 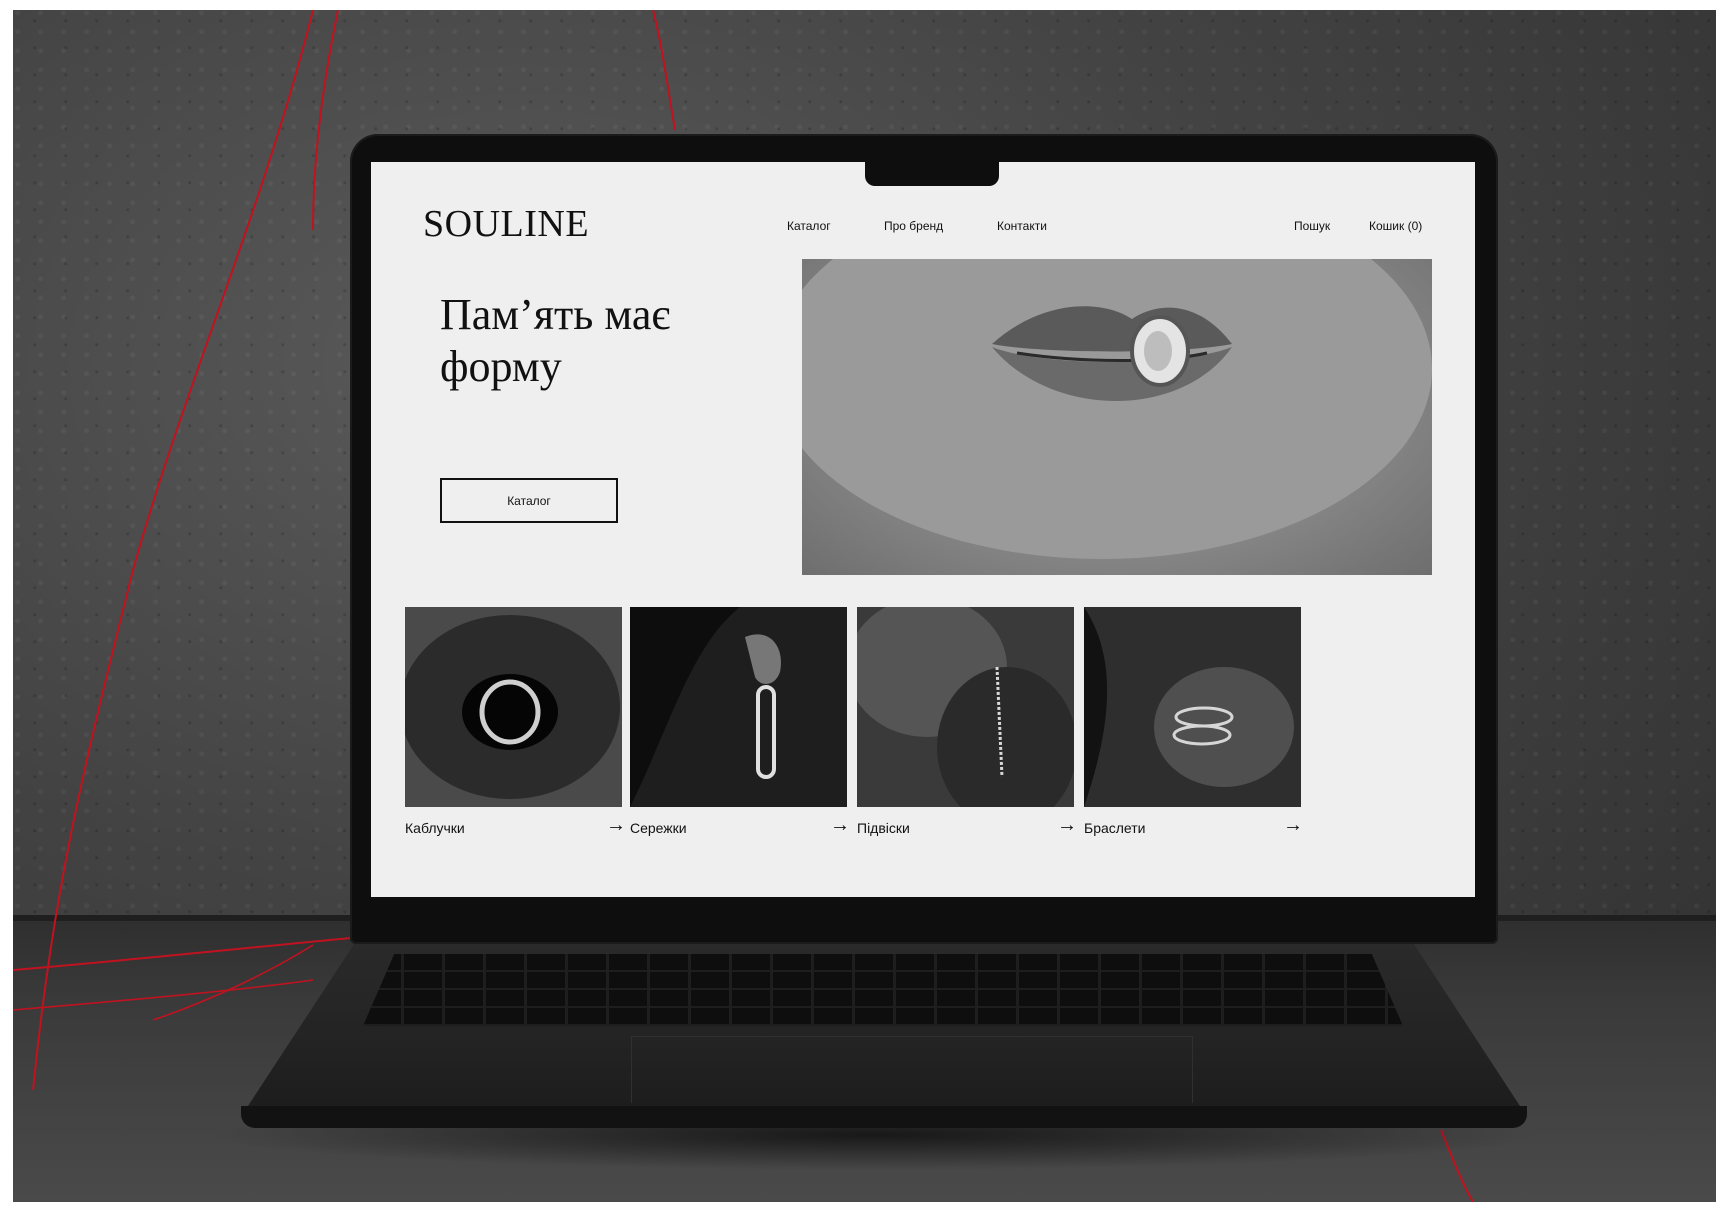 I want to click on laptop-front-edge, so click(x=884, y=1117).